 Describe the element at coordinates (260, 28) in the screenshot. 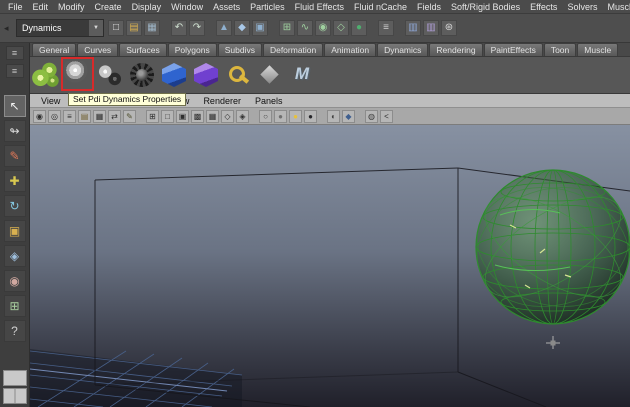

I see `select-component-icon: ▣` at that location.